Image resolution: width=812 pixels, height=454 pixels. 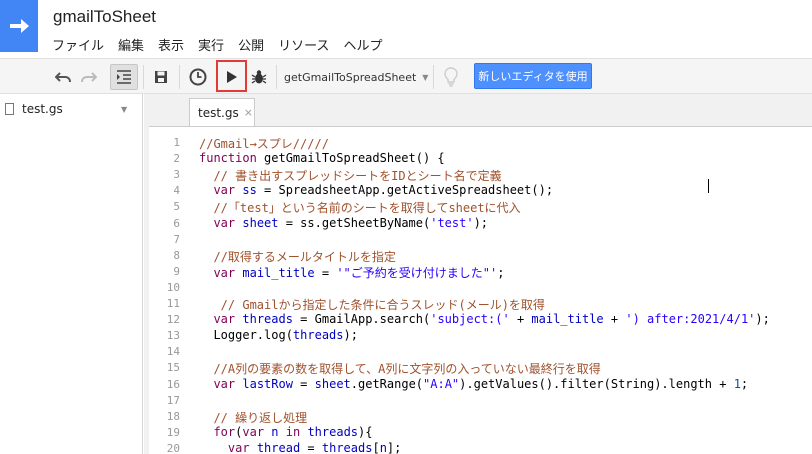 What do you see at coordinates (254, 44) in the screenshot?
I see `menu-publish: 公開` at bounding box center [254, 44].